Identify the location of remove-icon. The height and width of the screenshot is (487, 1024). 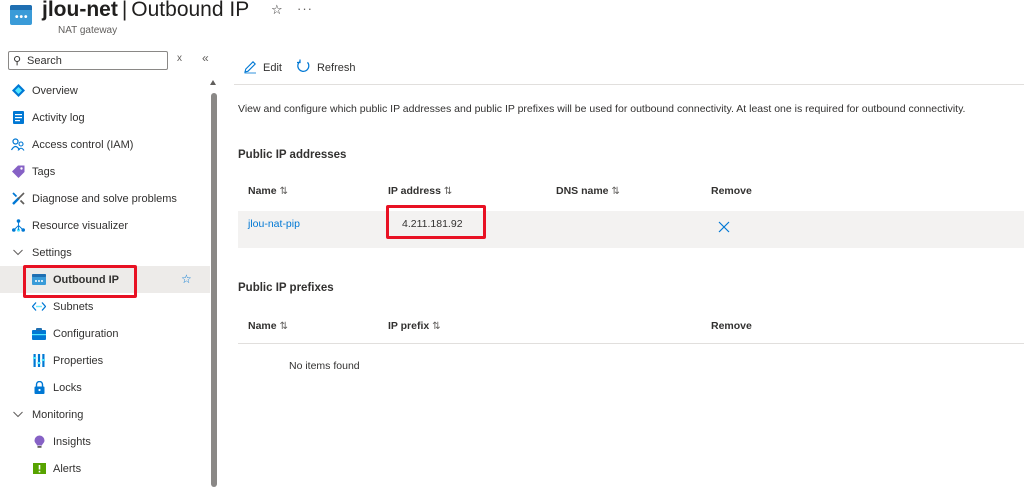
(724, 228).